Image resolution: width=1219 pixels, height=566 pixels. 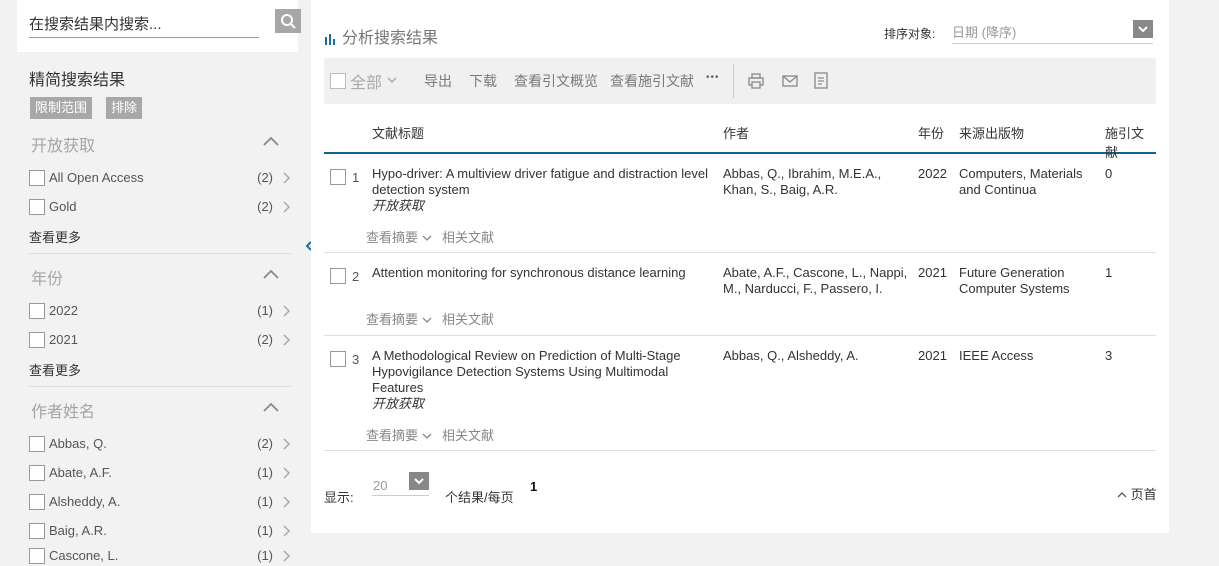 I want to click on cited-by-button: 查看施引文献, so click(x=652, y=81).